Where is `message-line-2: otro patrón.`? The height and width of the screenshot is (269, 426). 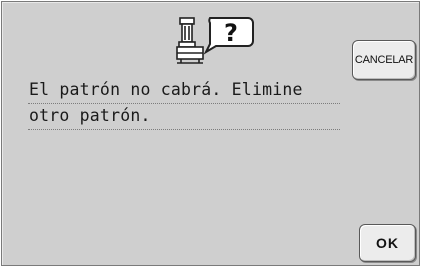
message-line-2: otro patrón. is located at coordinates (184, 117).